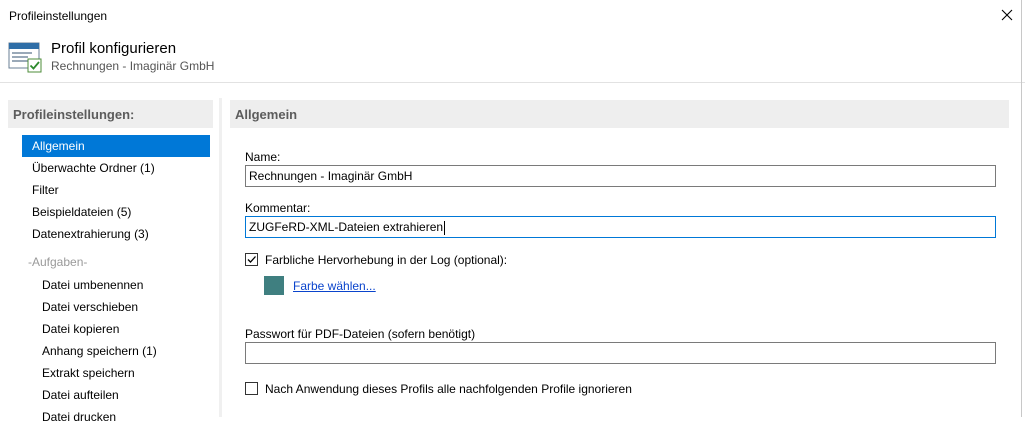 This screenshot has height=428, width=1025. What do you see at coordinates (620, 353) in the screenshot?
I see `password-field` at bounding box center [620, 353].